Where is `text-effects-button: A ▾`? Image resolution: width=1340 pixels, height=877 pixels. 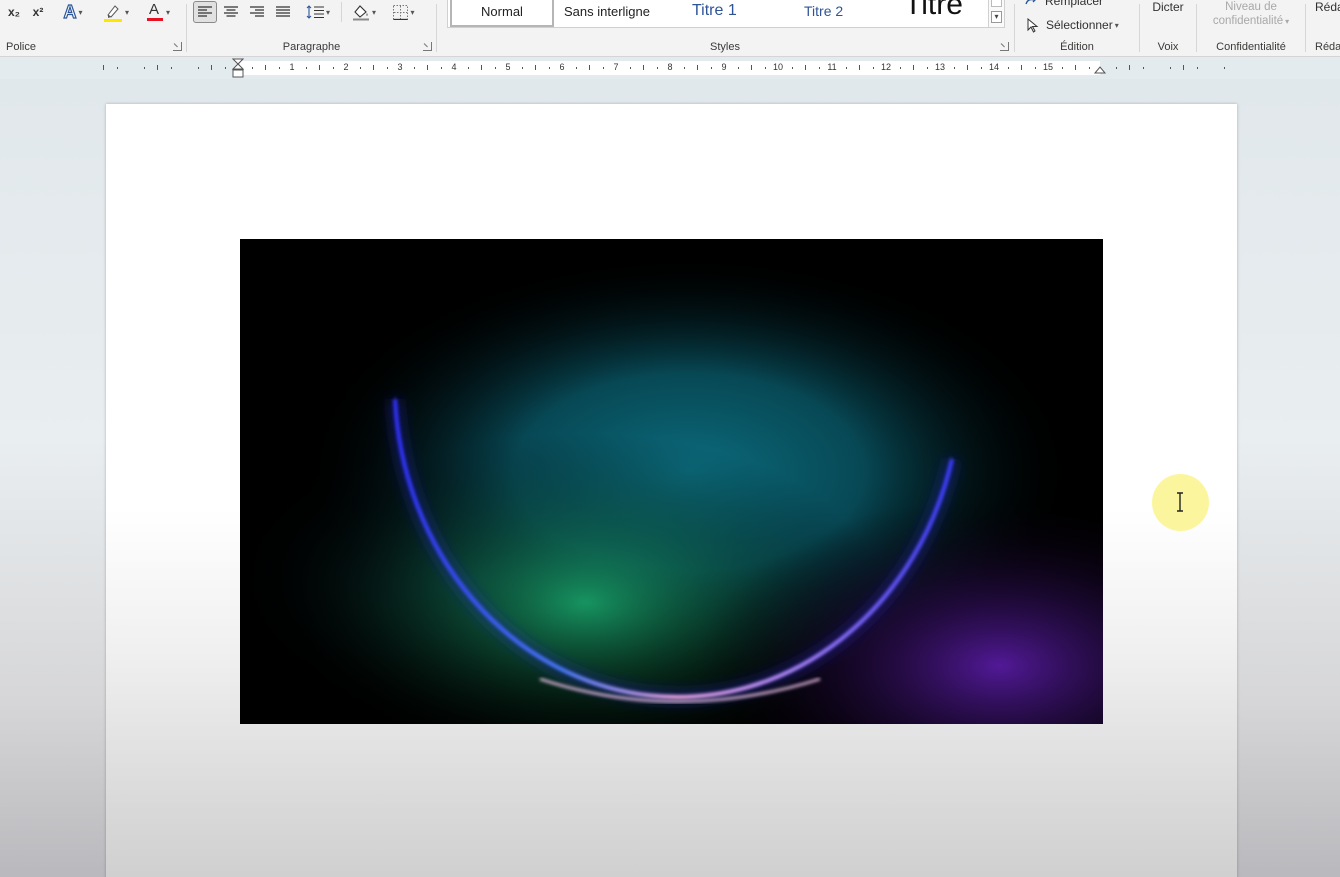 text-effects-button: A ▾ is located at coordinates (73, 12).